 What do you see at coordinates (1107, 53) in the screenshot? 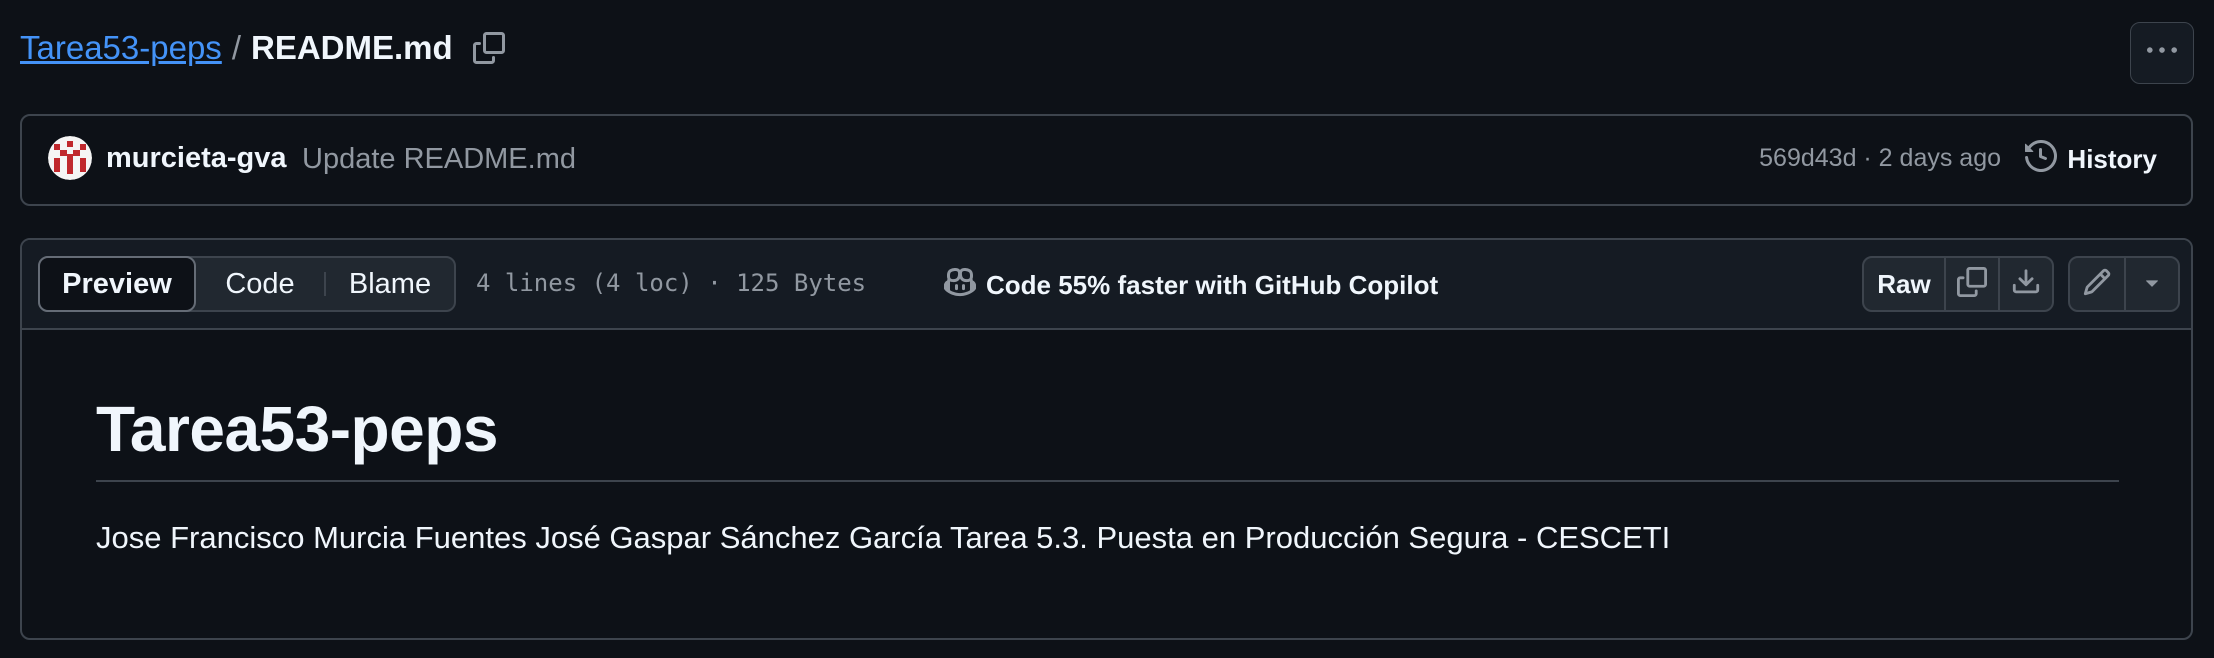
I see `top-bar: Tarea53-peps / README.md` at bounding box center [1107, 53].